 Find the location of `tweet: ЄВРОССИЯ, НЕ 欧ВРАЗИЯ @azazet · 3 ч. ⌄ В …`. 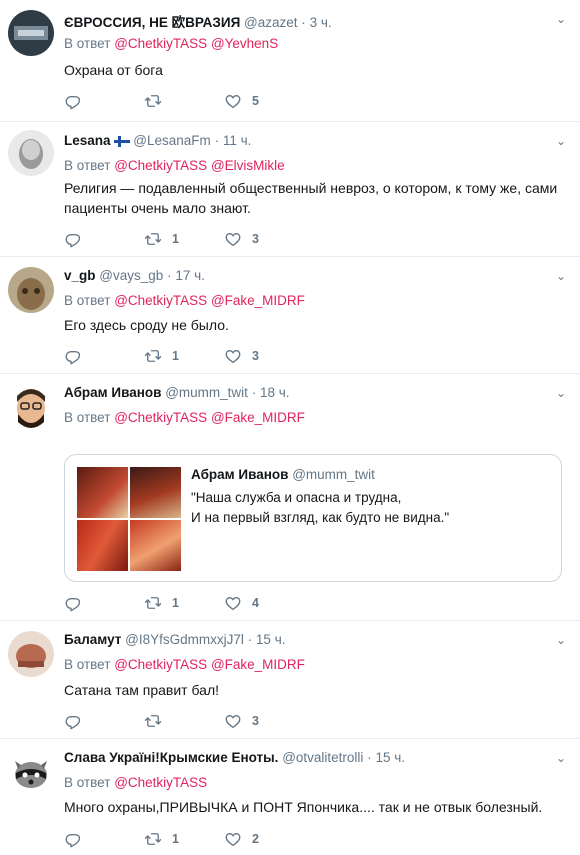

tweet: ЄВРОССИЯ, НЕ 欧ВРАЗИЯ @azazet · 3 ч. ⌄ В … is located at coordinates (290, 61).